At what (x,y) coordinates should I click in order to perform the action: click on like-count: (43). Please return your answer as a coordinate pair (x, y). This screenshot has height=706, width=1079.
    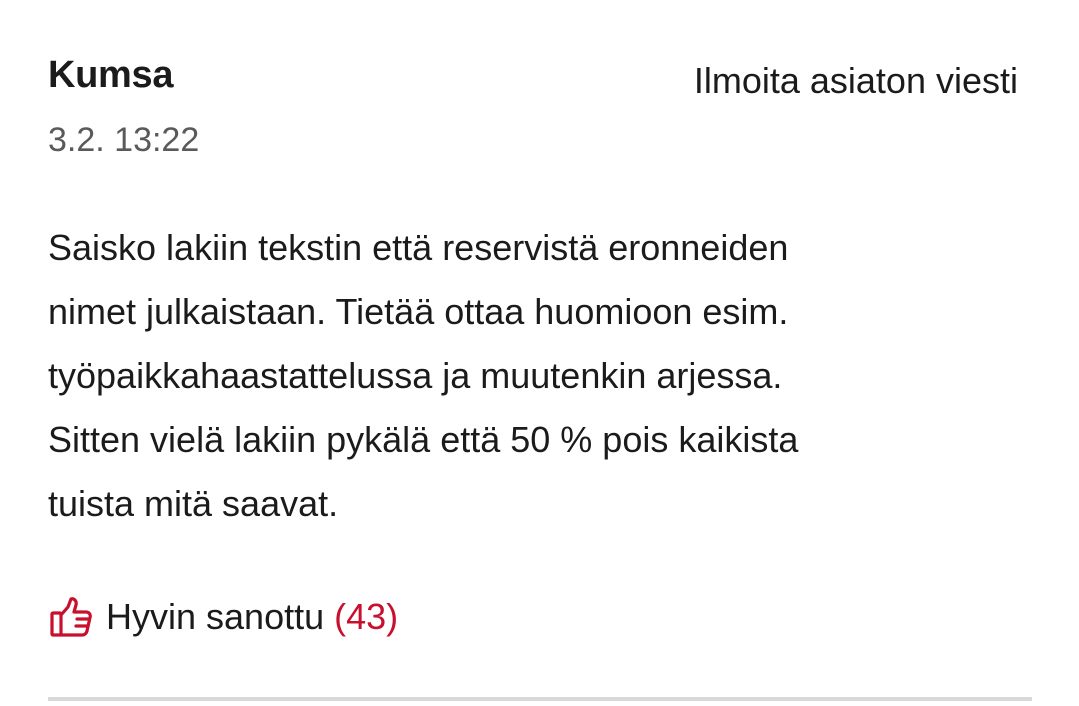
    Looking at the image, I should click on (366, 616).